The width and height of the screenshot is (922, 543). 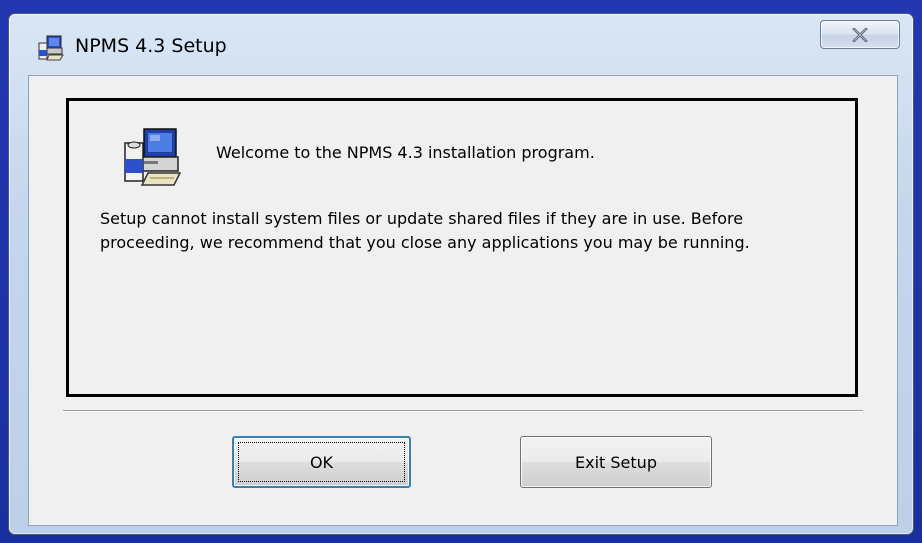 What do you see at coordinates (463, 411) in the screenshot?
I see `button-separator` at bounding box center [463, 411].